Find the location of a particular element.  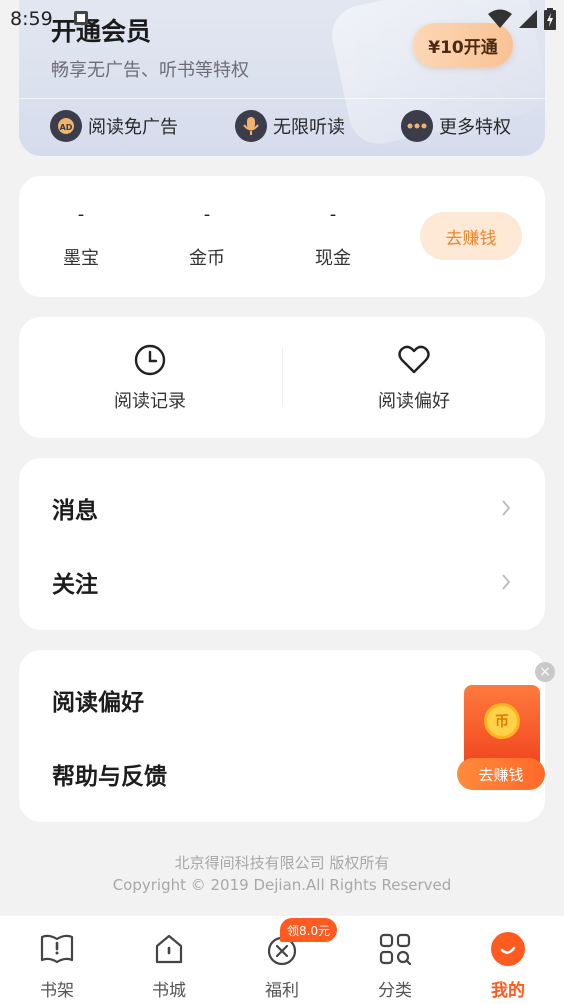

welfare-badge: 领8.0元 is located at coordinates (309, 930).